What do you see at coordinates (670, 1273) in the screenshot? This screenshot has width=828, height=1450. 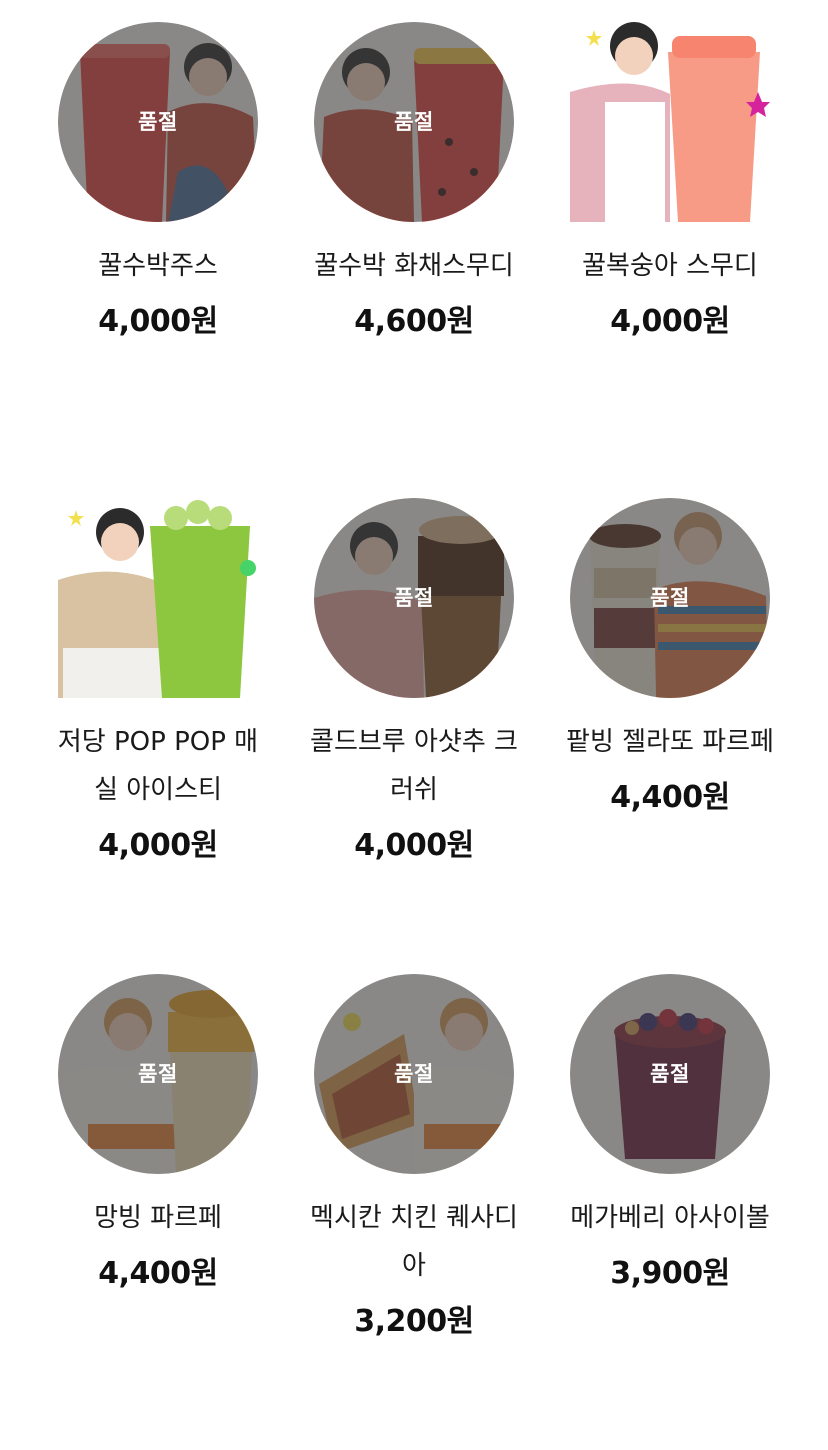 I see `product-price: 3,900원` at bounding box center [670, 1273].